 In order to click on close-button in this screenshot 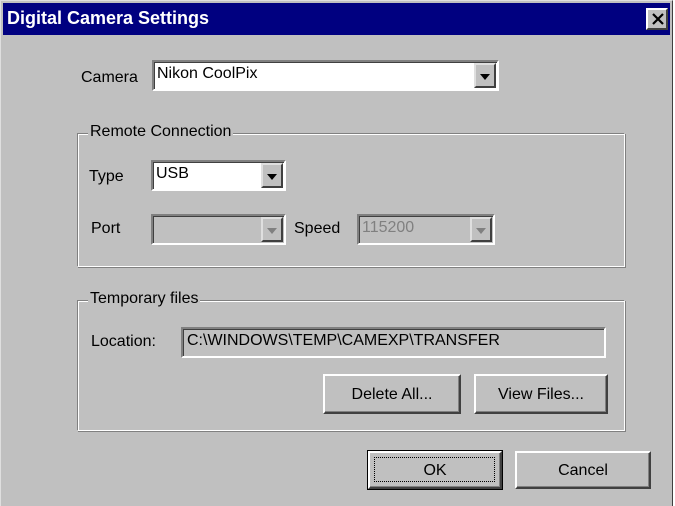, I will do `click(657, 19)`.